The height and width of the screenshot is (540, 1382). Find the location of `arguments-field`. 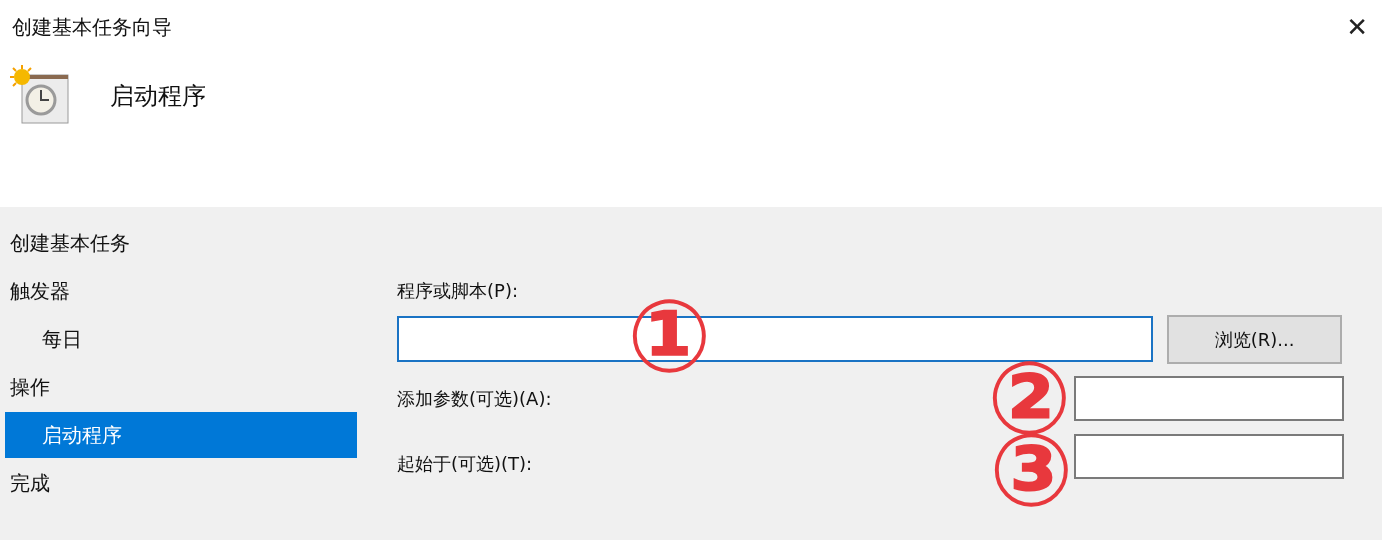

arguments-field is located at coordinates (1209, 398).